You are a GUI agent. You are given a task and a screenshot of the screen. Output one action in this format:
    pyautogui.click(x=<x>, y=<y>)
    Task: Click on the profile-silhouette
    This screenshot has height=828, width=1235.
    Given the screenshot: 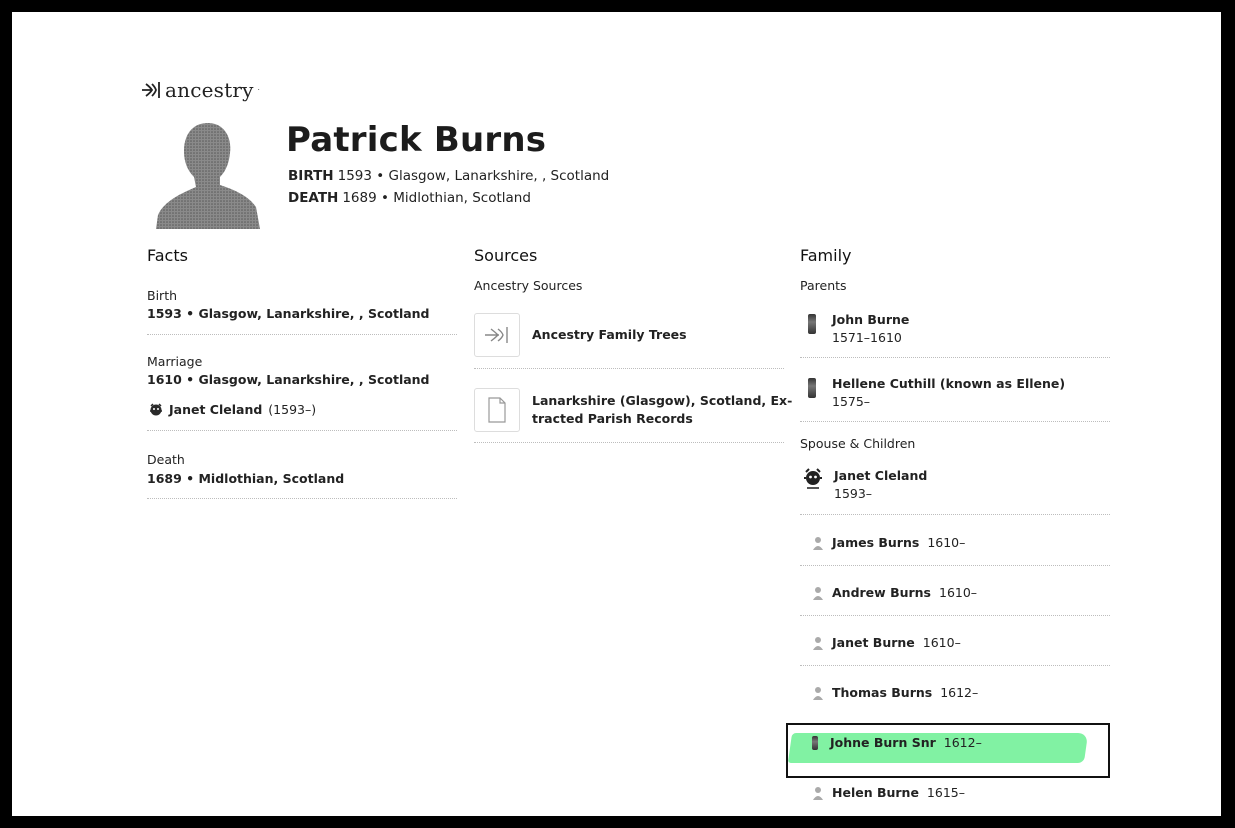 What is the action you would take?
    pyautogui.click(x=209, y=174)
    